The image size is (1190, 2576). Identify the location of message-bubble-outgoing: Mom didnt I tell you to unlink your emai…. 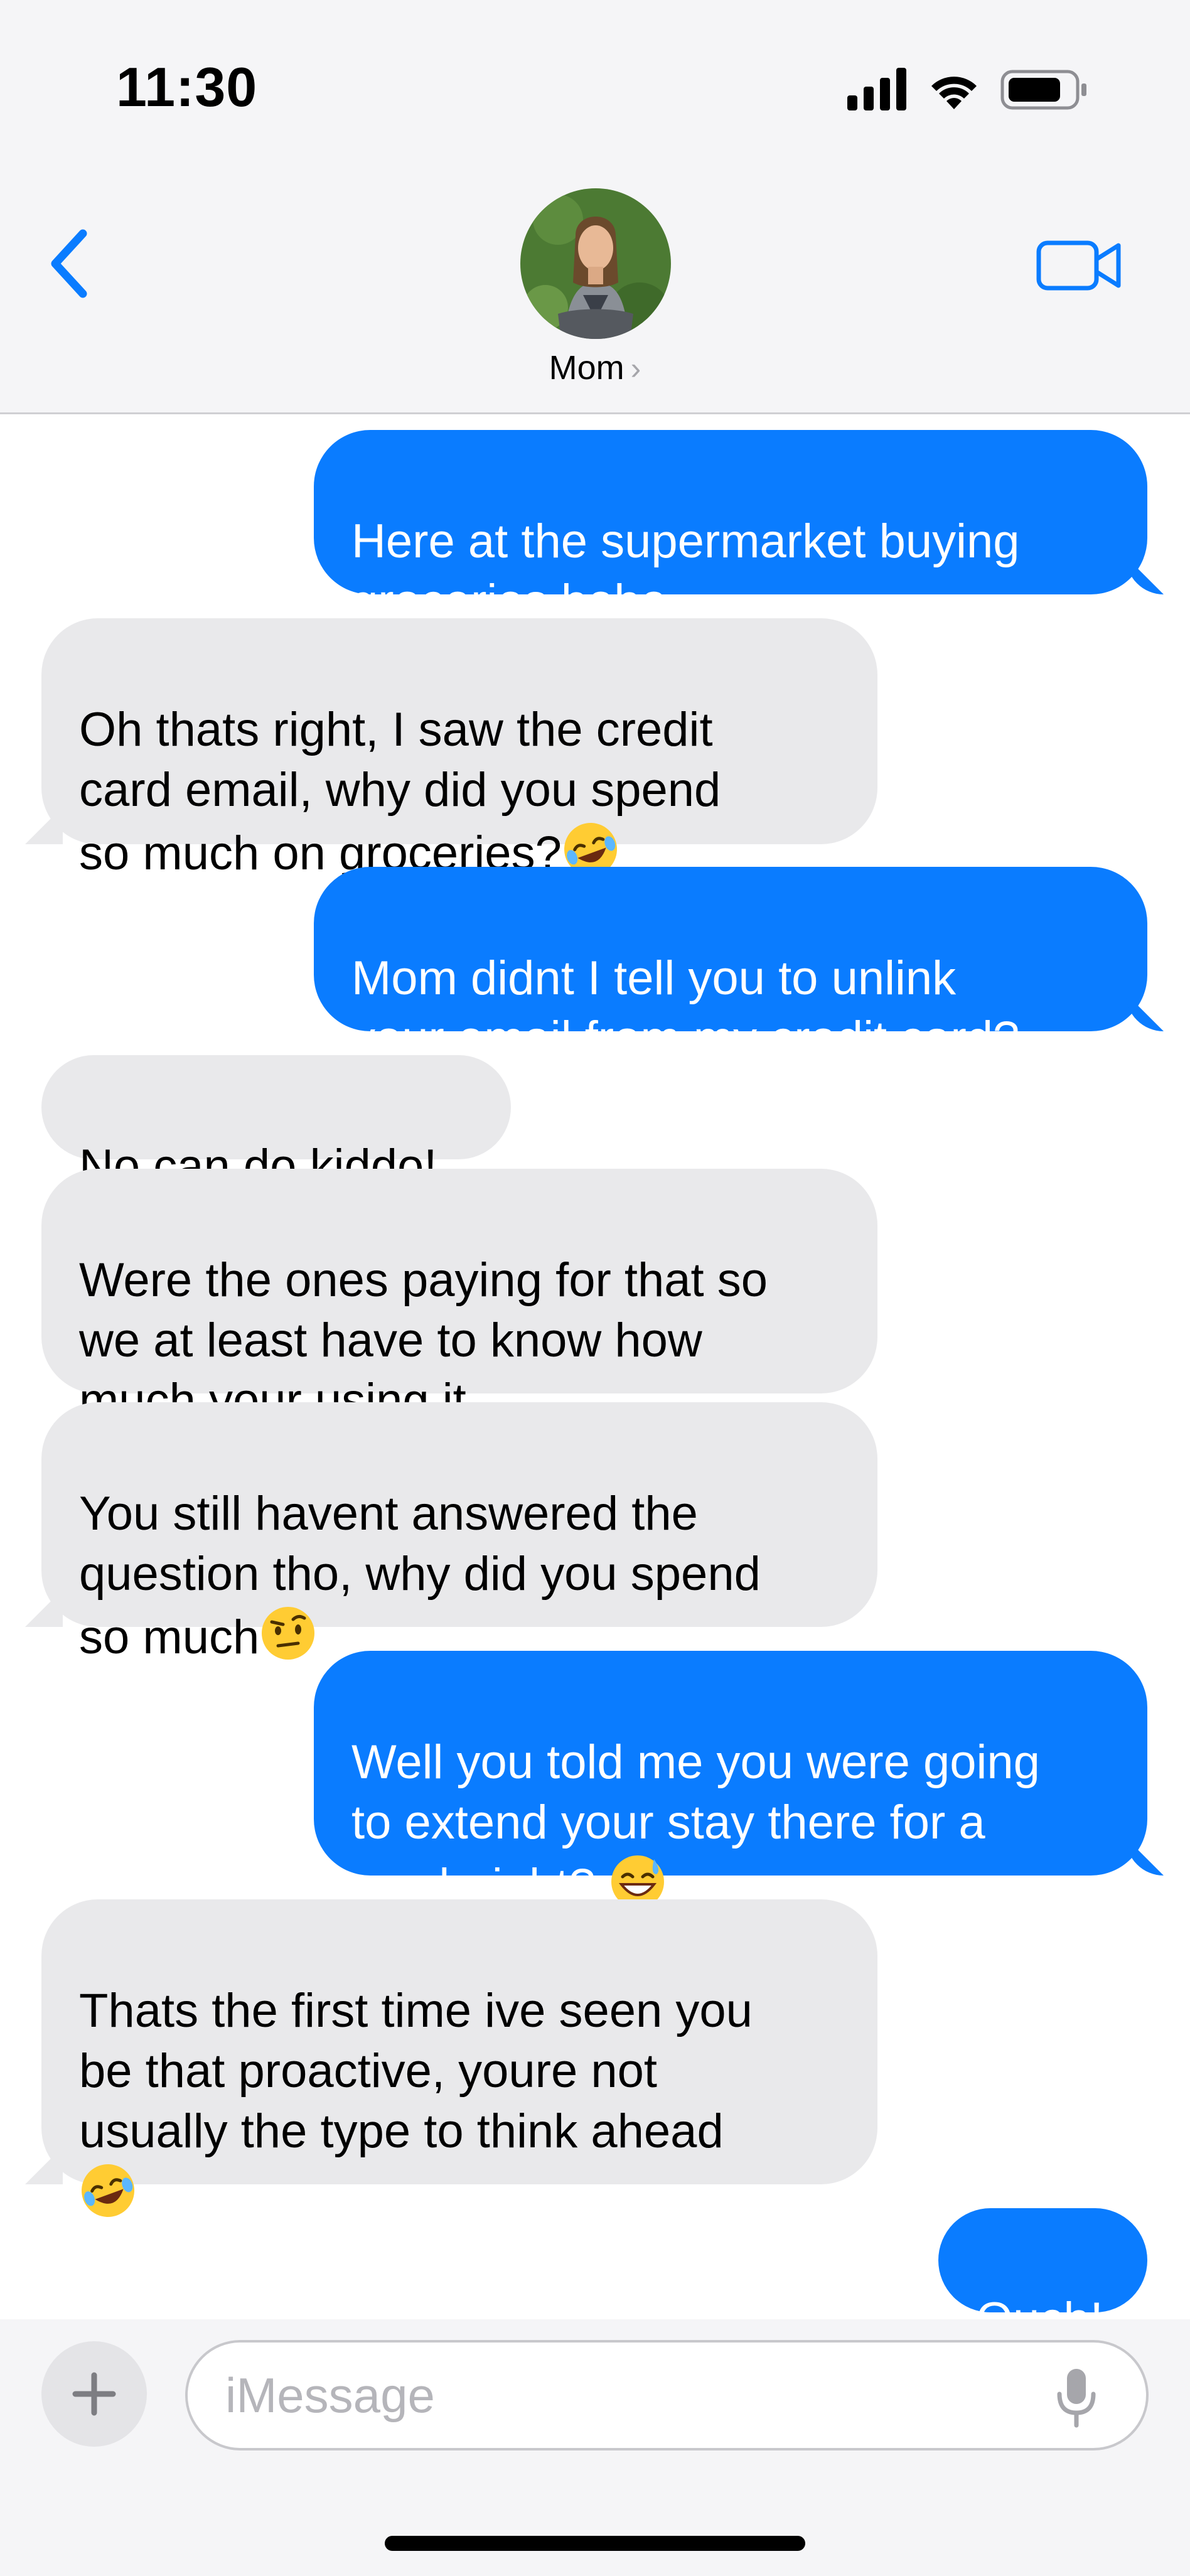
(730, 966).